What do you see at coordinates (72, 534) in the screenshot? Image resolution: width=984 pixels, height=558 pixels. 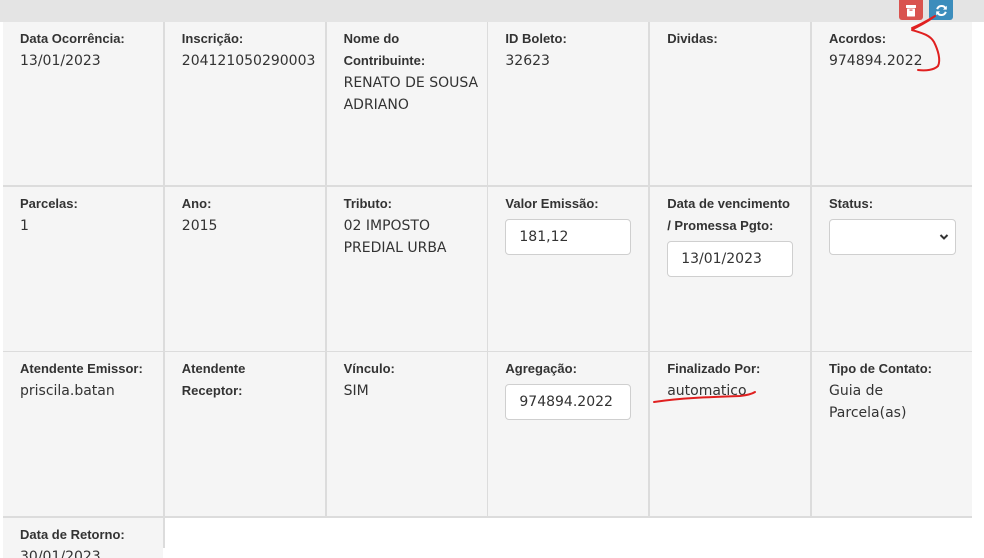 I see `label-data-retorno: Data de Retorno:` at bounding box center [72, 534].